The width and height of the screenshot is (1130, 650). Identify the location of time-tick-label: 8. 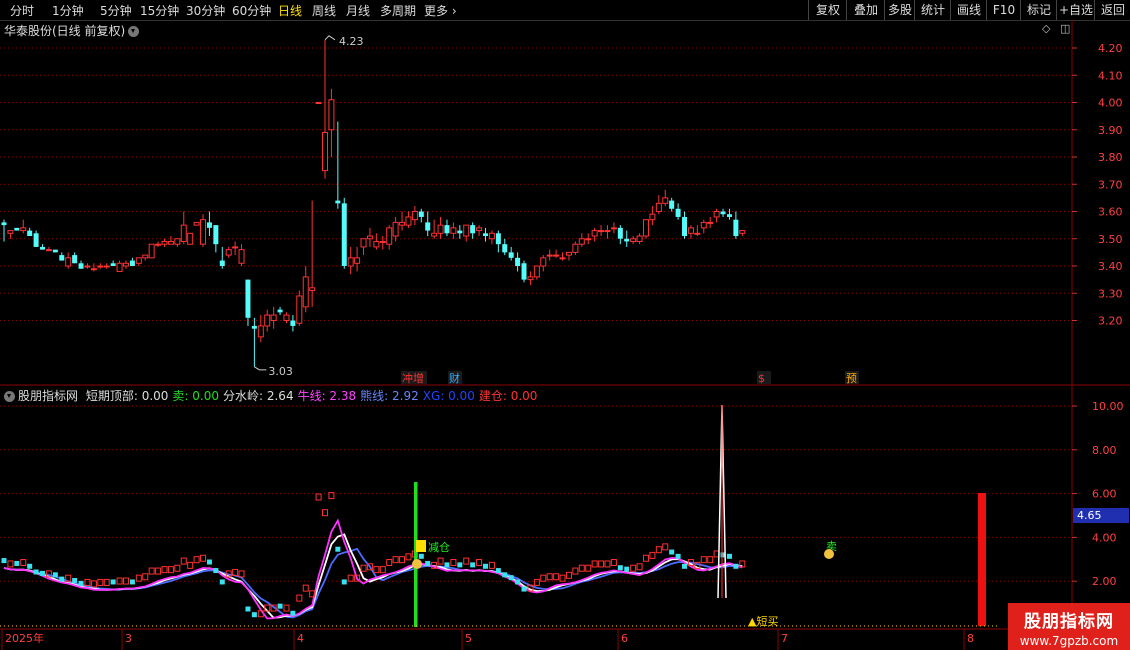
(970, 638).